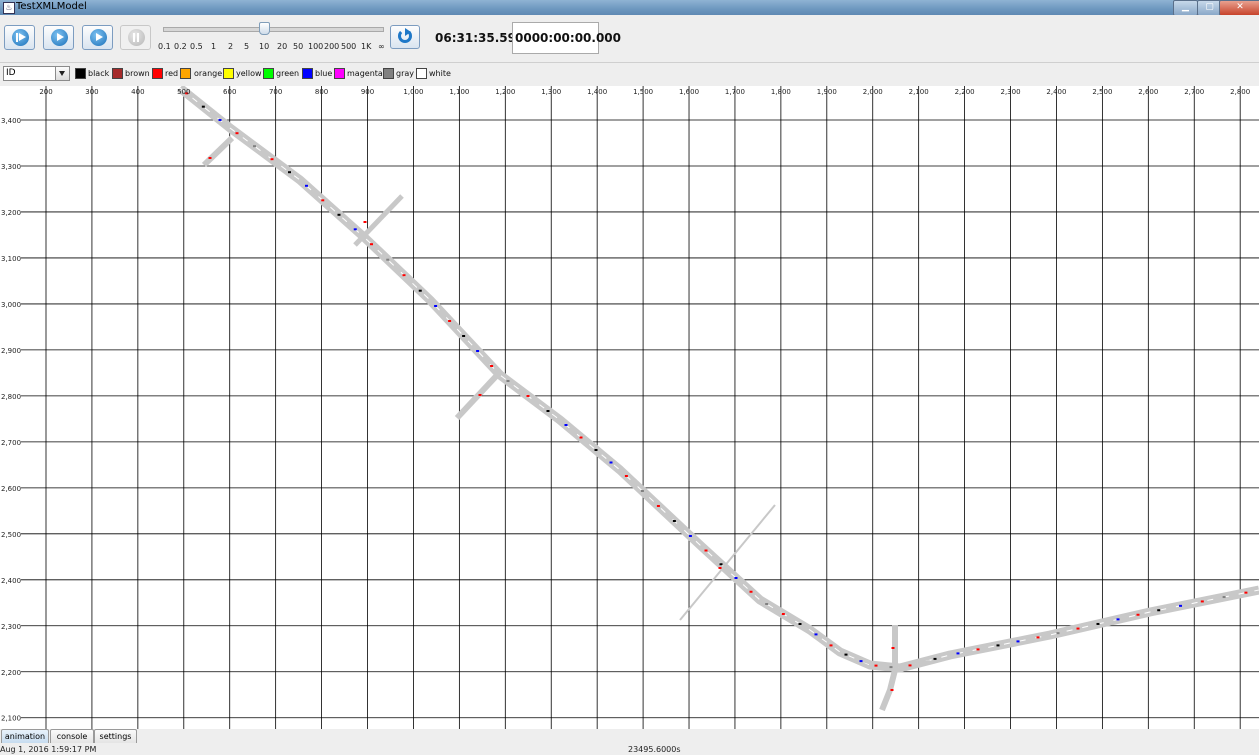  What do you see at coordinates (1056, 92) in the screenshot?
I see `x-tick-label: 2,400` at bounding box center [1056, 92].